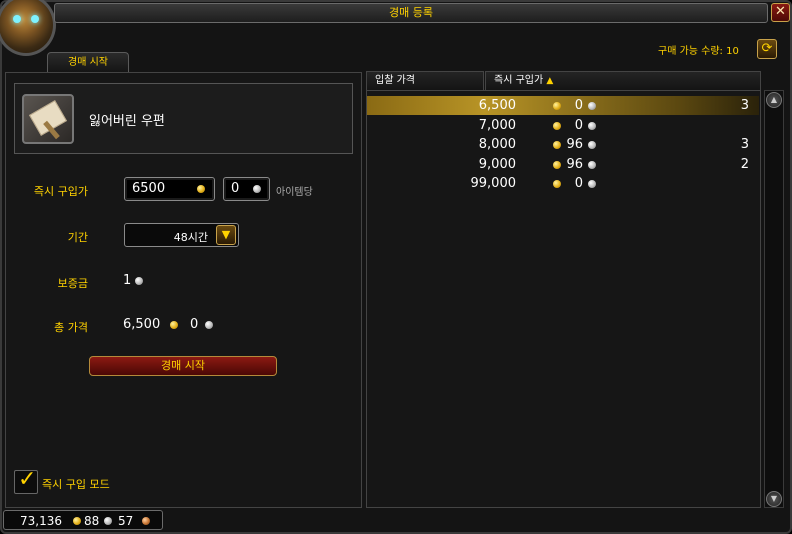  What do you see at coordinates (493, 183) in the screenshot?
I see `listing-gold: 99,000` at bounding box center [493, 183].